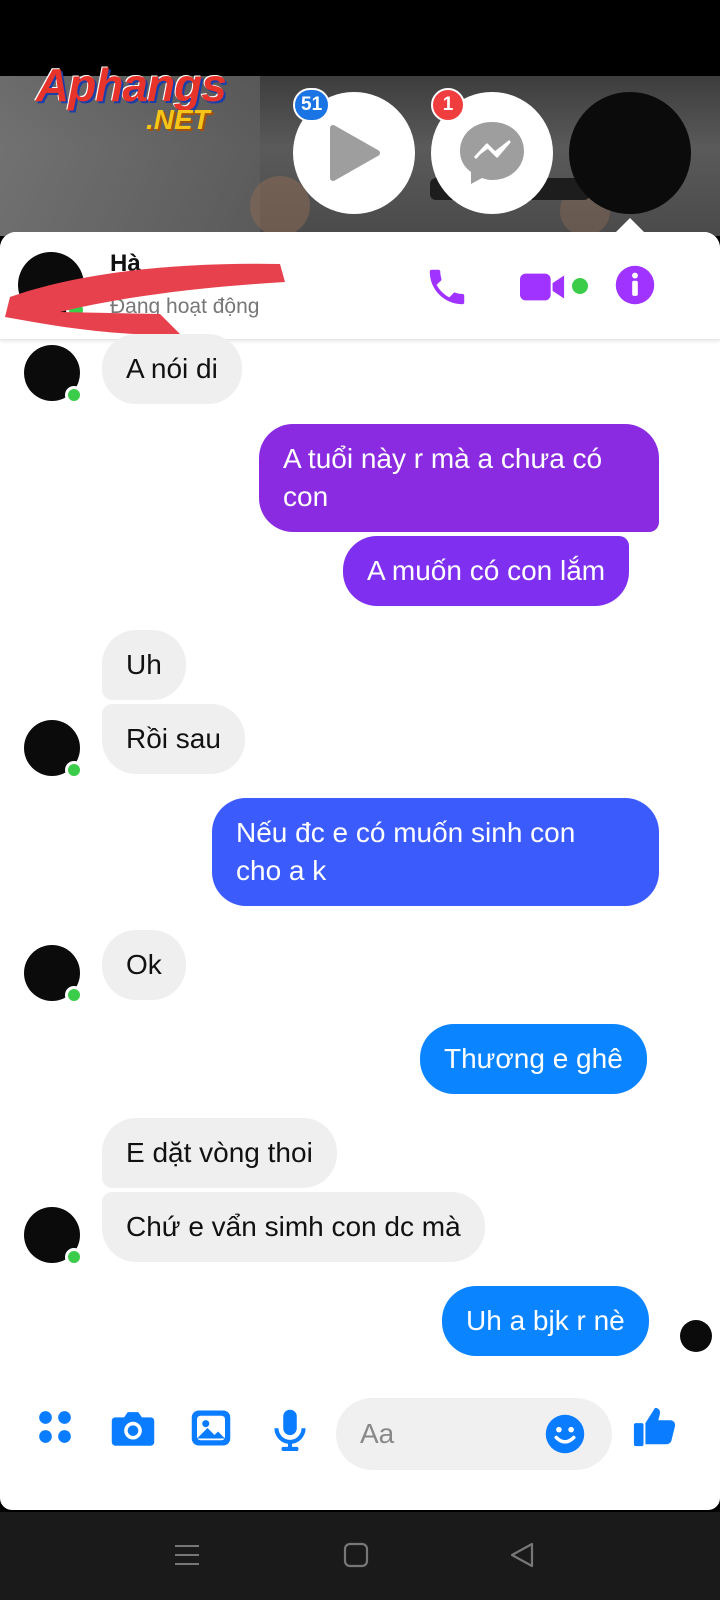  I want to click on message-sent: A muốn có con lắm, so click(486, 571).